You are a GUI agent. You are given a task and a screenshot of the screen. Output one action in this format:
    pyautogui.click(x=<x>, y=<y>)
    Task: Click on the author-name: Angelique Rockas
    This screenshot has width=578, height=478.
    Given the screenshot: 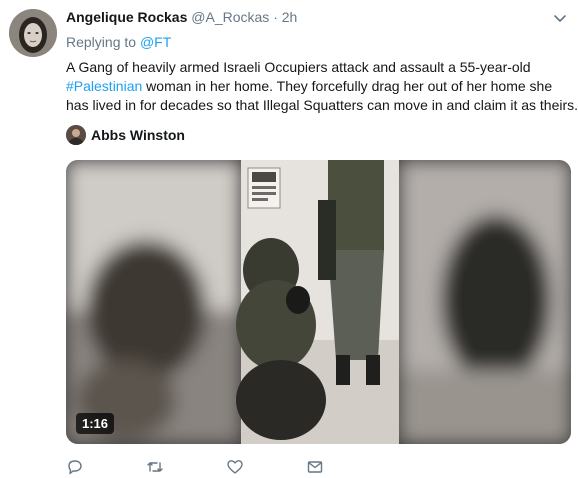 What is the action you would take?
    pyautogui.click(x=126, y=17)
    